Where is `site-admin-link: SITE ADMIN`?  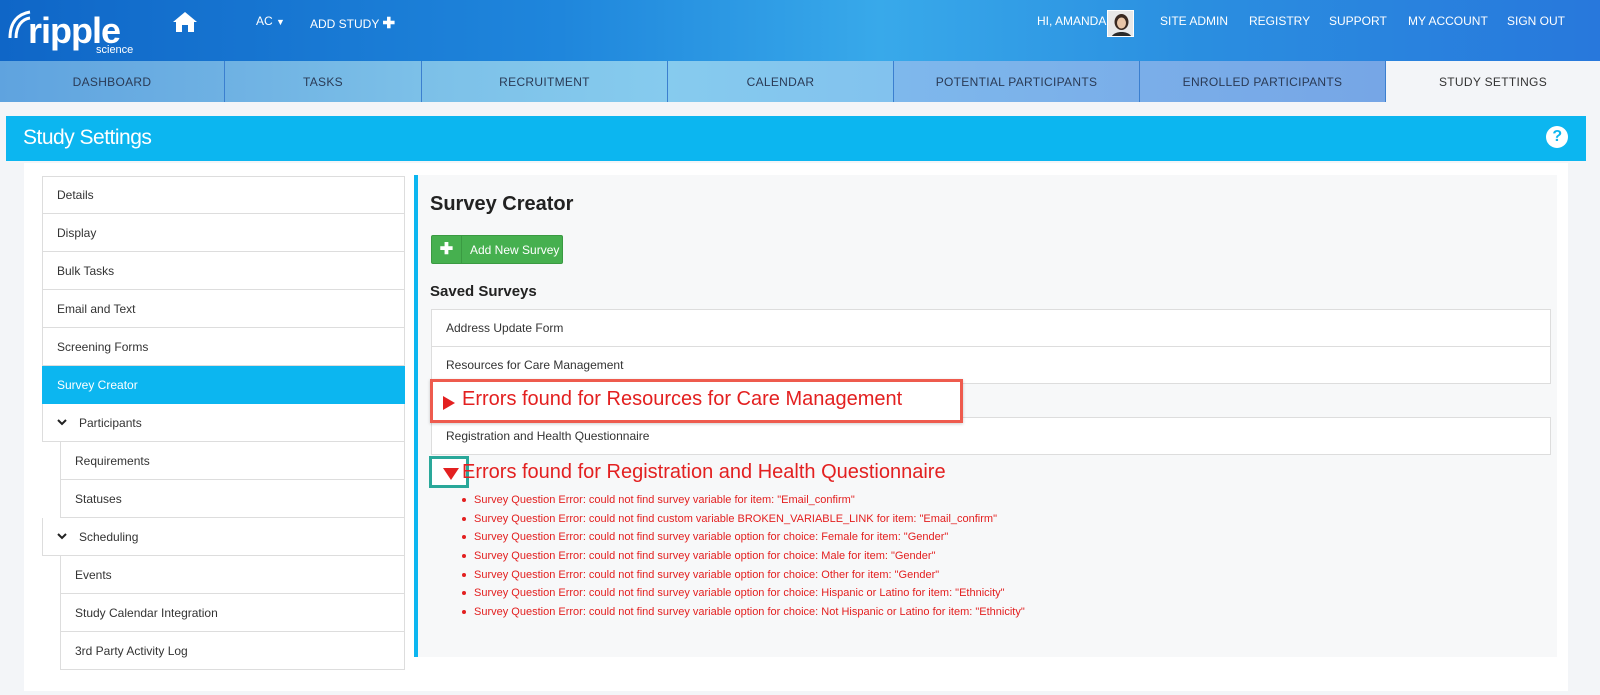 site-admin-link: SITE ADMIN is located at coordinates (1194, 21).